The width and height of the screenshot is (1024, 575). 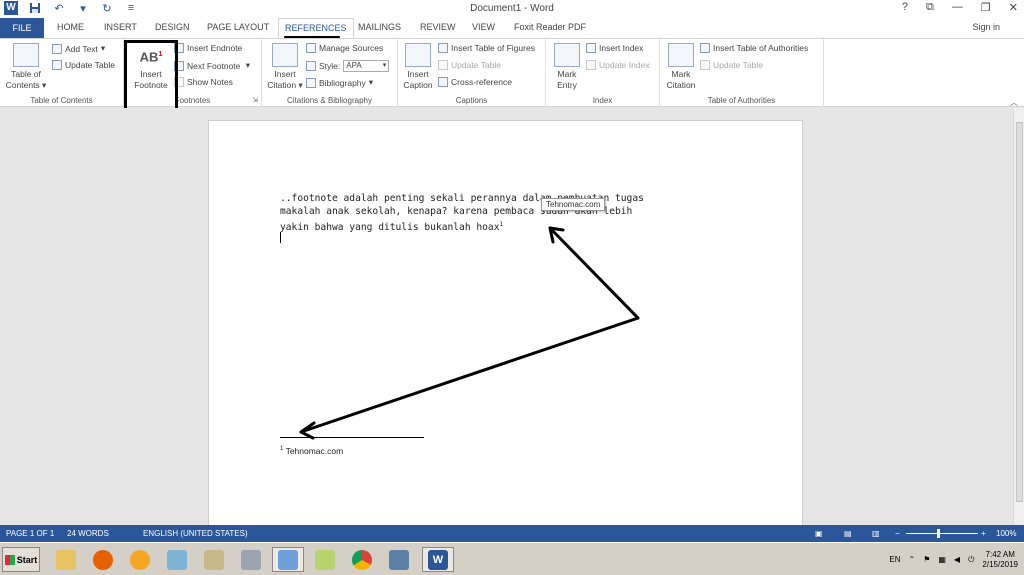 I want to click on clock-time: 7:42 AM, so click(x=1000, y=554).